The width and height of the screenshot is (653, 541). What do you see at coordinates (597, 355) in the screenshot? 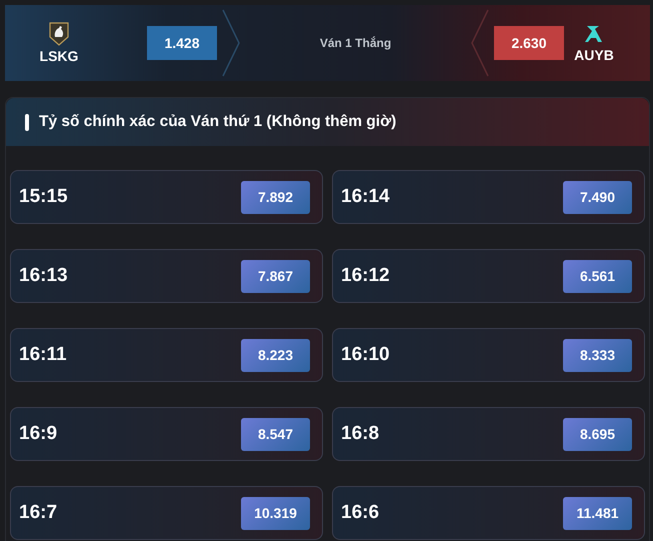
I see `odds-button: 8.333` at bounding box center [597, 355].